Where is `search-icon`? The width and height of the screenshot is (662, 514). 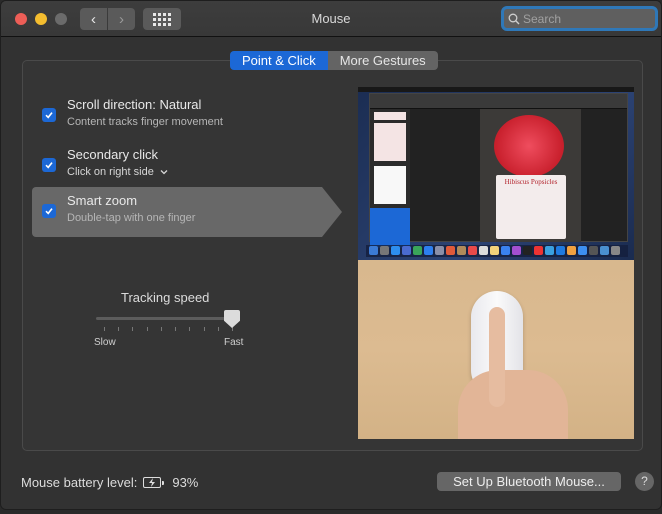
search-icon is located at coordinates (514, 18).